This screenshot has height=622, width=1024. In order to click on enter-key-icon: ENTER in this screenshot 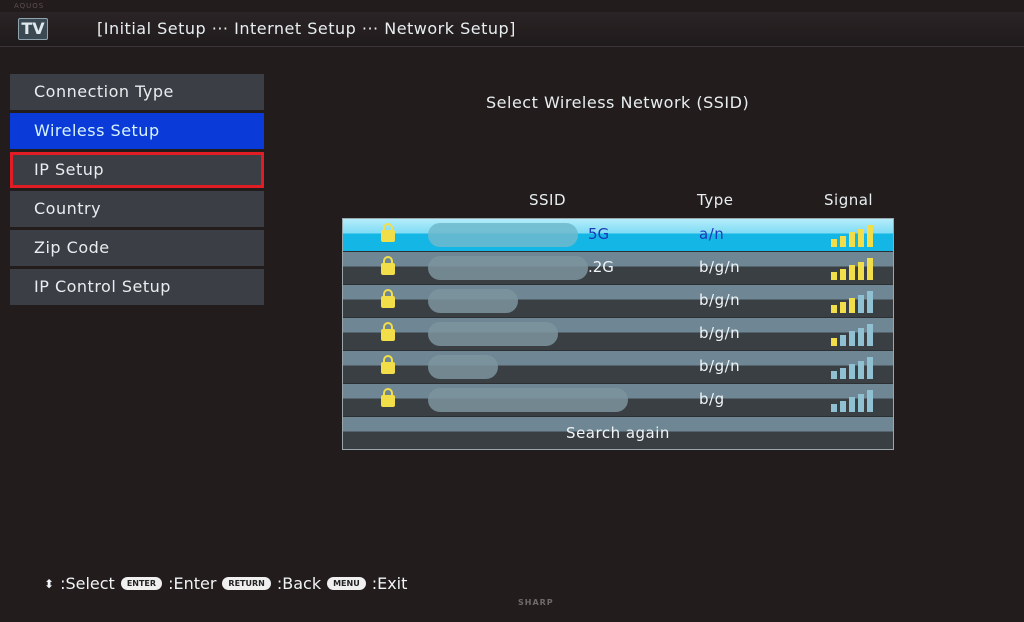, I will do `click(141, 583)`.